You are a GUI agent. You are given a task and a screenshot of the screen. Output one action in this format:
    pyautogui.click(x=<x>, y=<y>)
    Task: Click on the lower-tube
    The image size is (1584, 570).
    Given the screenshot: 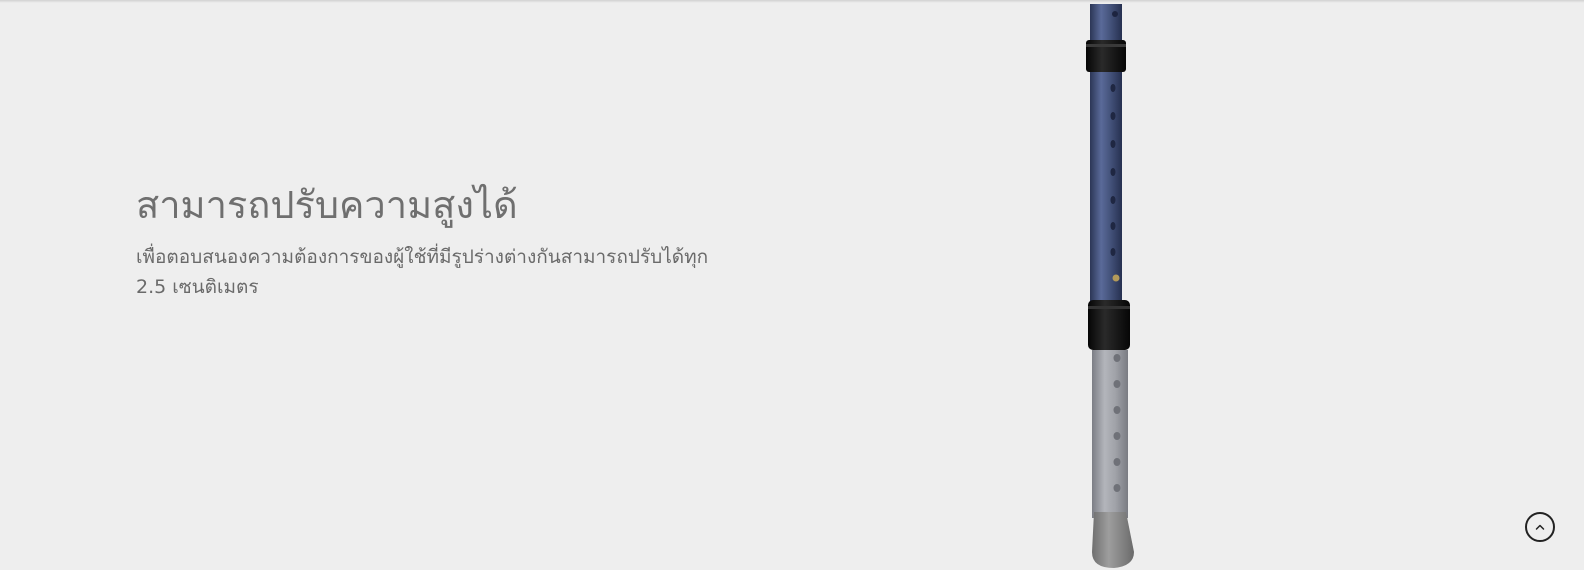 What is the action you would take?
    pyautogui.click(x=1110, y=434)
    